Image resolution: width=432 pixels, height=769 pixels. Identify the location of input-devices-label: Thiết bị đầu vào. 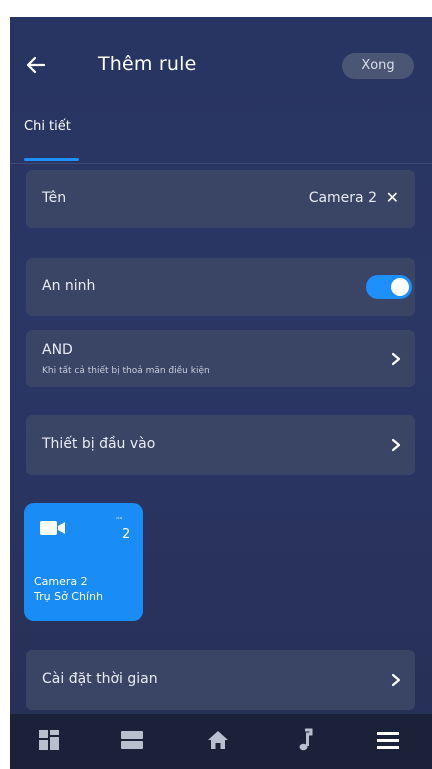
(99, 444).